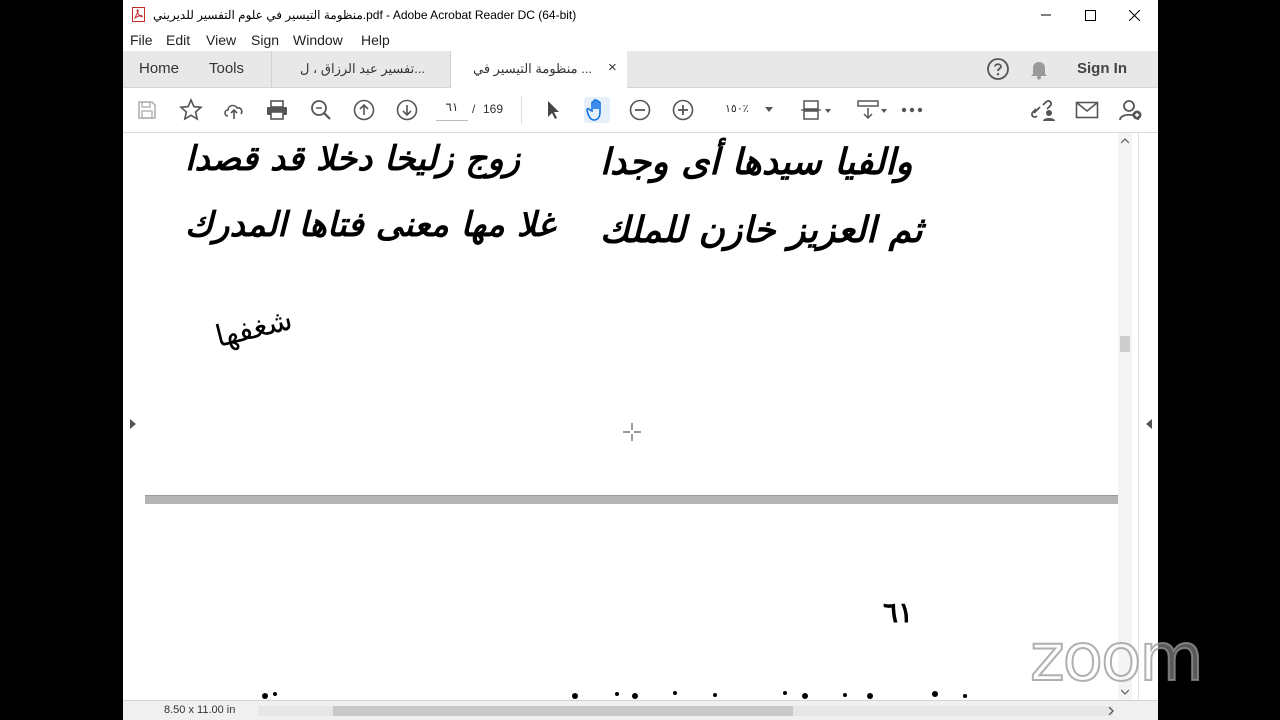  I want to click on vertical-scrollbar, so click(1125, 416).